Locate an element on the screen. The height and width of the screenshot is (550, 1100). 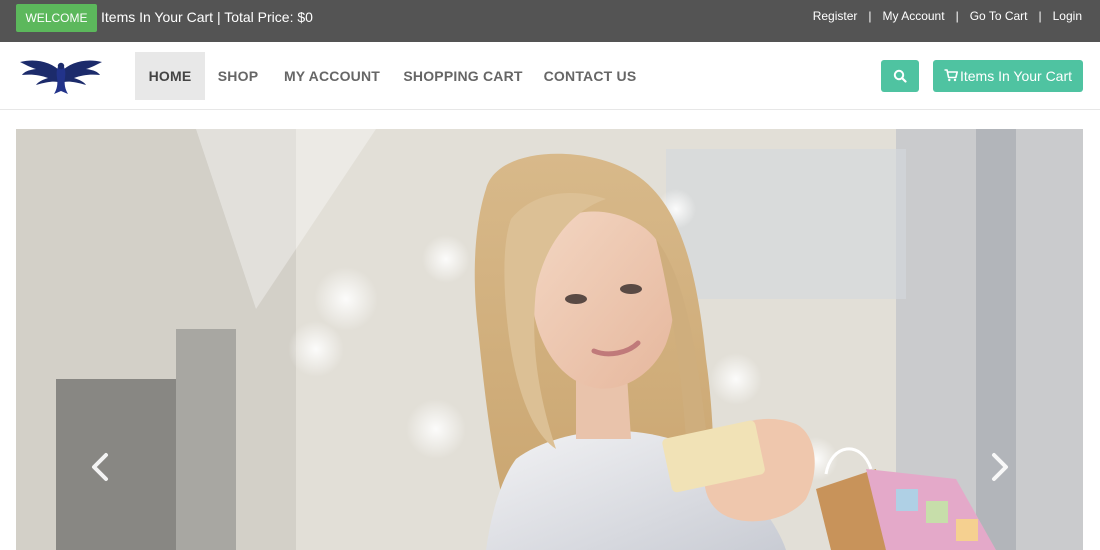
chevron-right-icon is located at coordinates (1000, 467).